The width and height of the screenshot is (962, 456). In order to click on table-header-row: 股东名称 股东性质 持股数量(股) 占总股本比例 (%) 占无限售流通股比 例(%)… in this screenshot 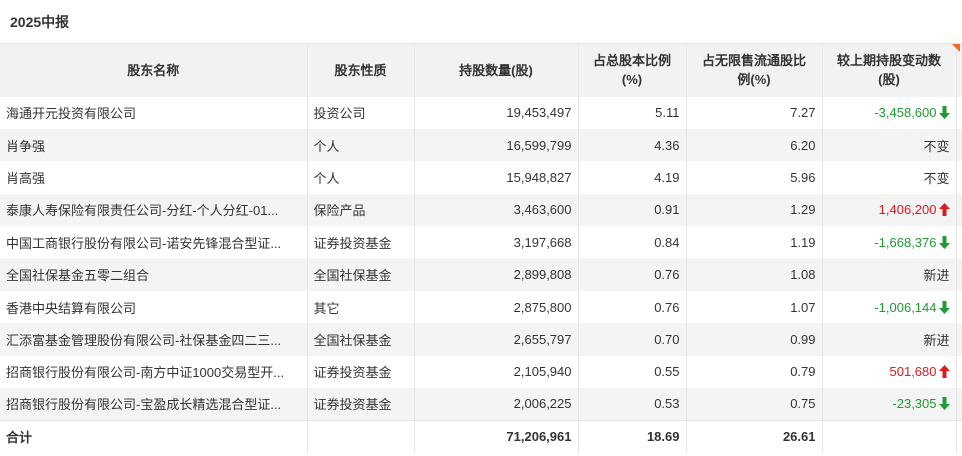, I will do `click(481, 70)`.